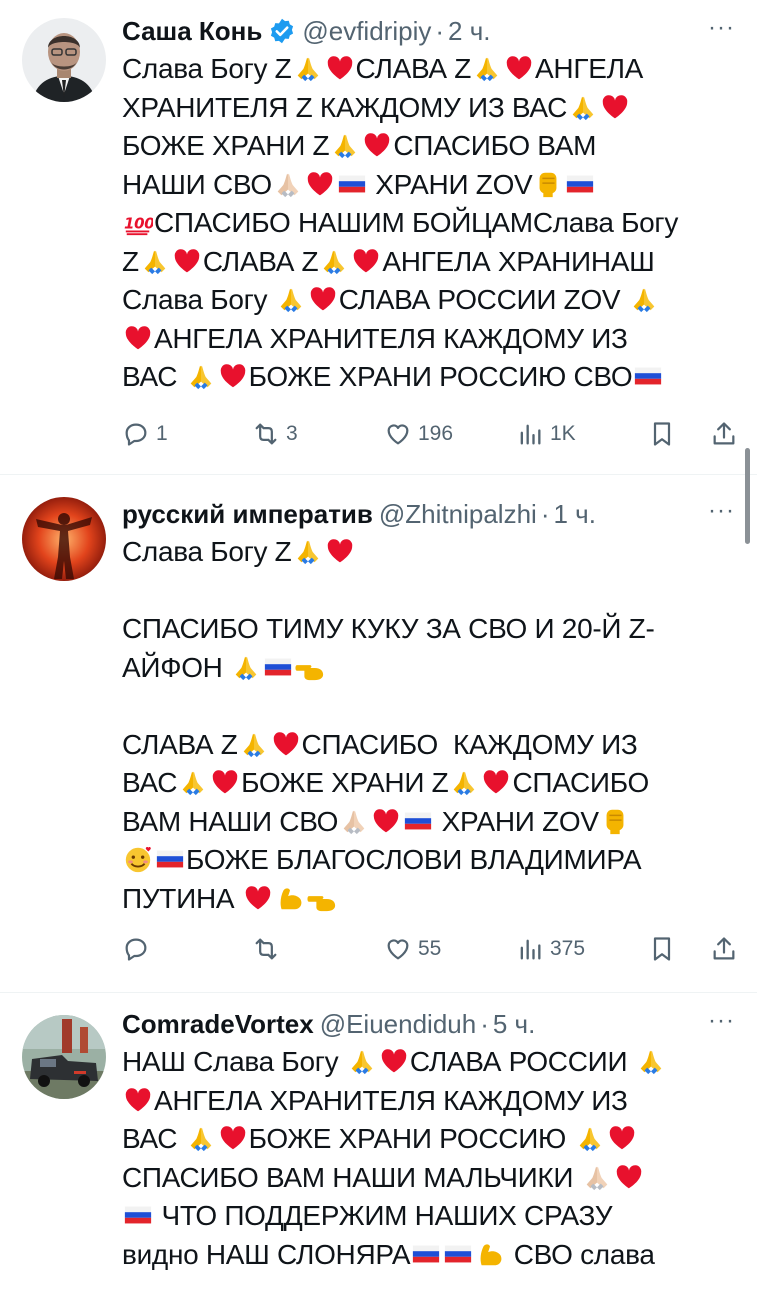 The width and height of the screenshot is (757, 1292). I want to click on tweet-actions: 55 375, so click(432, 949).